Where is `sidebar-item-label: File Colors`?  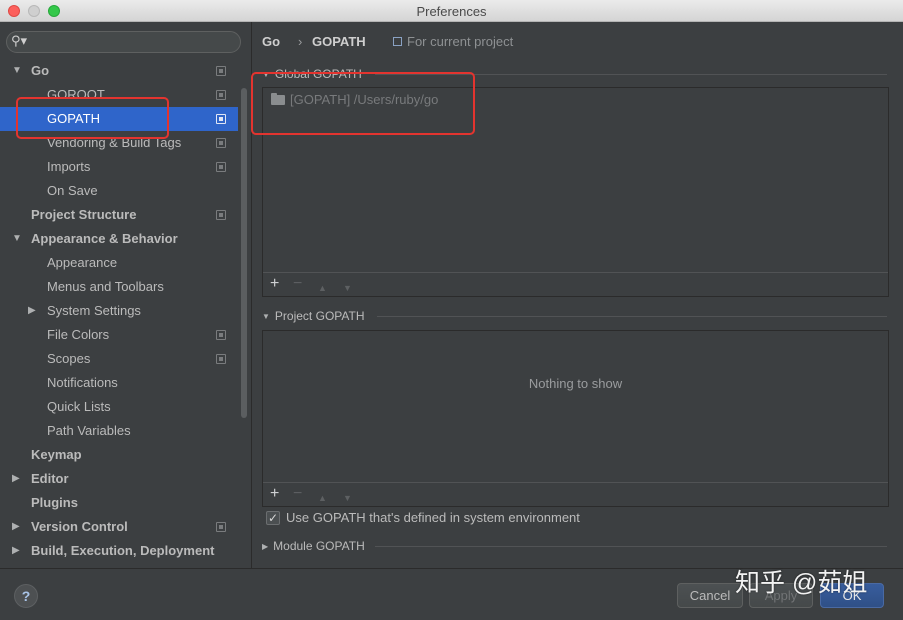
sidebar-item-label: File Colors is located at coordinates (78, 334).